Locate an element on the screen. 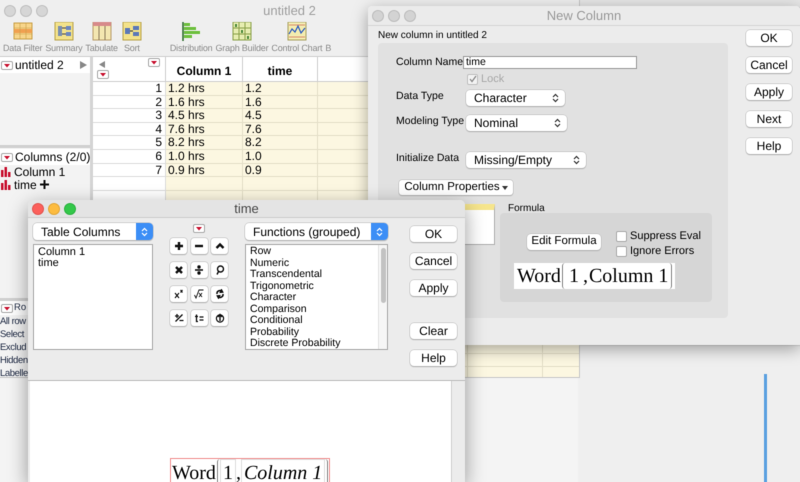 The width and height of the screenshot is (800, 482). table-cell: 7.6 hrs is located at coordinates (204, 129).